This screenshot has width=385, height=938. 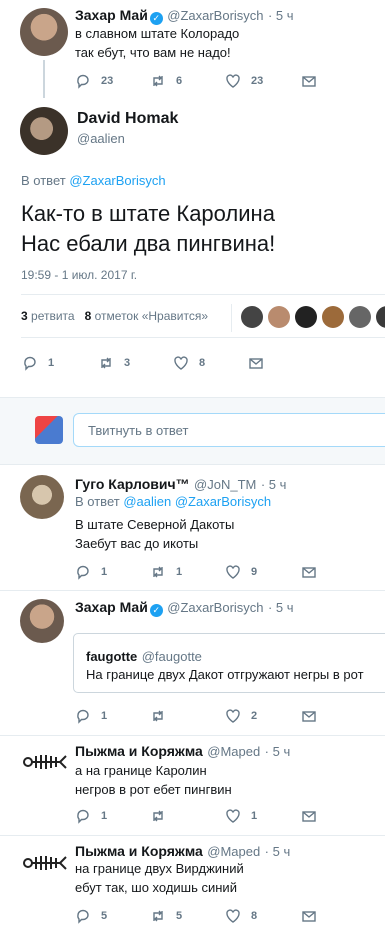 I want to click on tweet-header: Пыжма и Коряжма @Maped · 5 ч, so click(x=182, y=752).